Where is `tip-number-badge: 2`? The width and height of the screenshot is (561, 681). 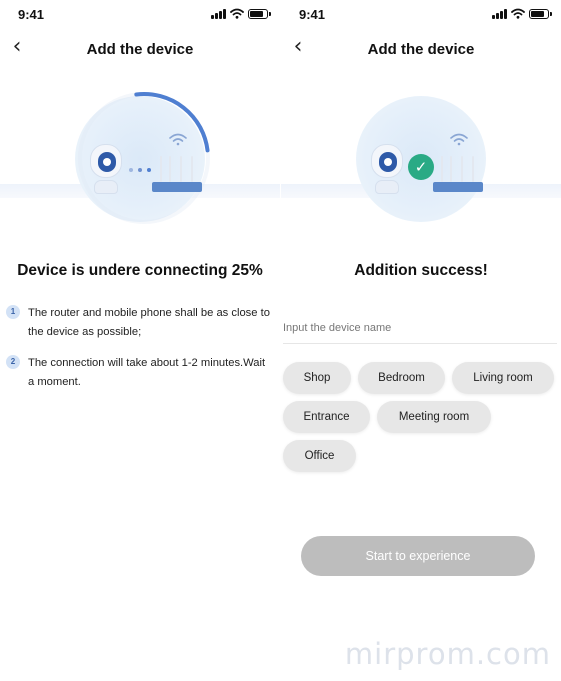
tip-number-badge: 2 is located at coordinates (13, 362).